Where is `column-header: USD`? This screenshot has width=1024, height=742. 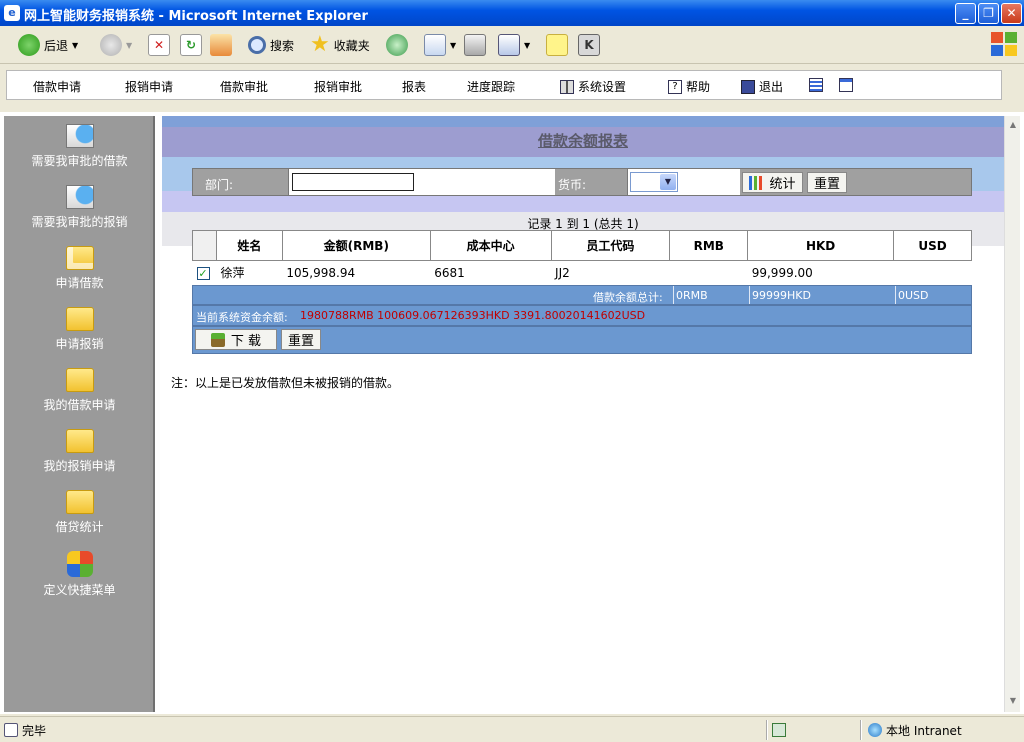 column-header: USD is located at coordinates (932, 245).